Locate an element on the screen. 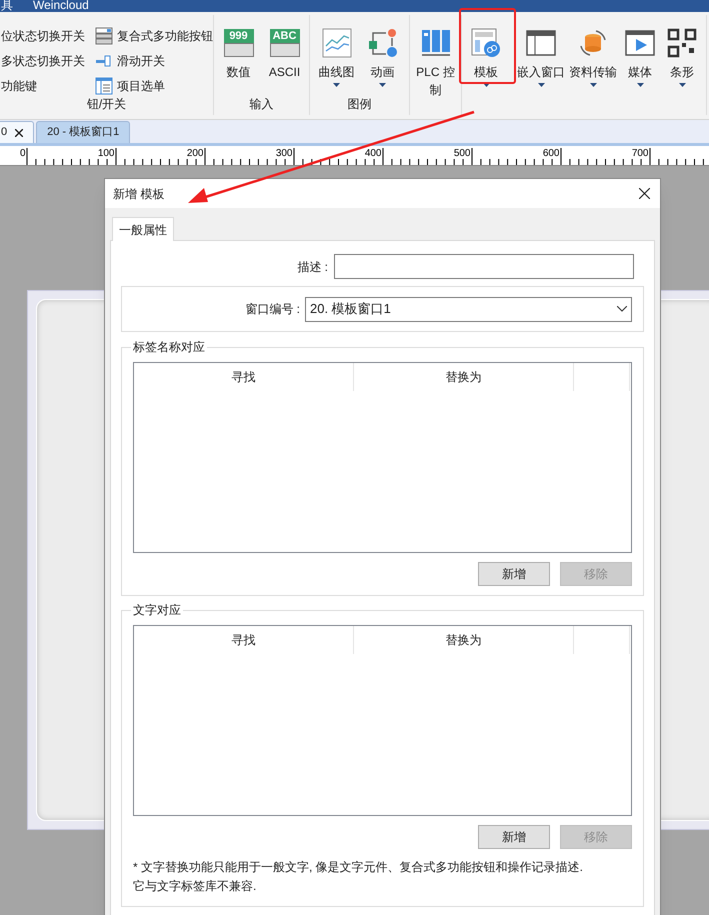 This screenshot has height=915, width=709. qr-code-icon is located at coordinates (682, 43).